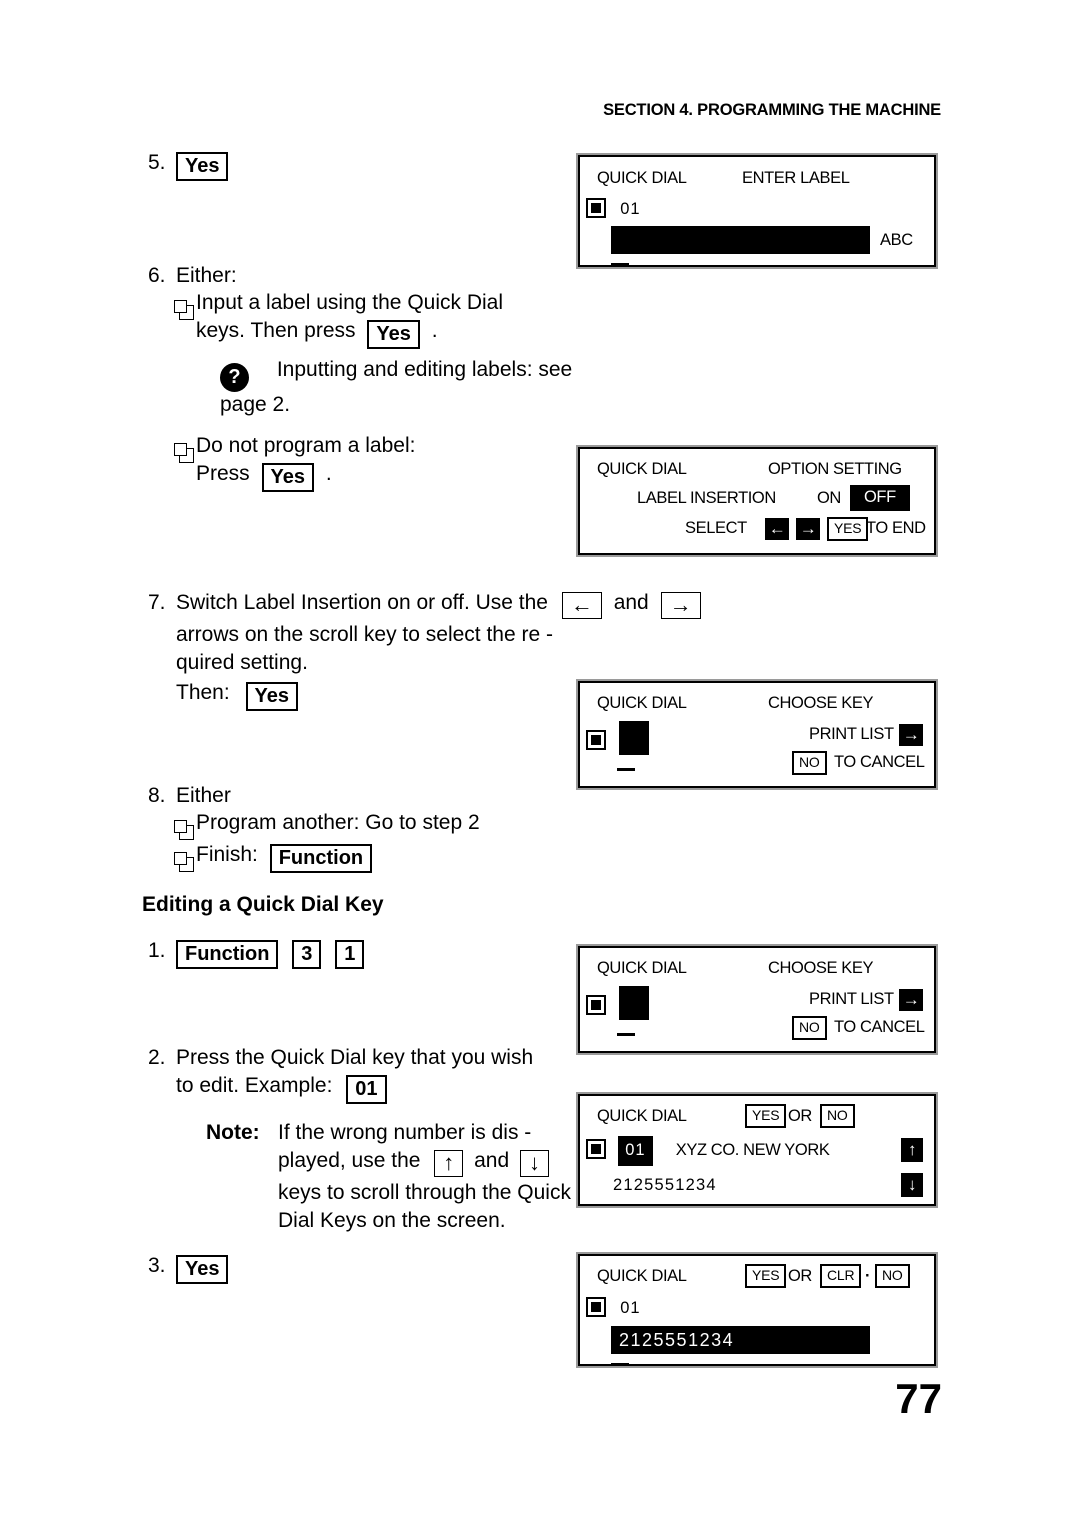 The width and height of the screenshot is (1080, 1528). Describe the element at coordinates (377, 165) in the screenshot. I see `step-5-body: Yes` at that location.